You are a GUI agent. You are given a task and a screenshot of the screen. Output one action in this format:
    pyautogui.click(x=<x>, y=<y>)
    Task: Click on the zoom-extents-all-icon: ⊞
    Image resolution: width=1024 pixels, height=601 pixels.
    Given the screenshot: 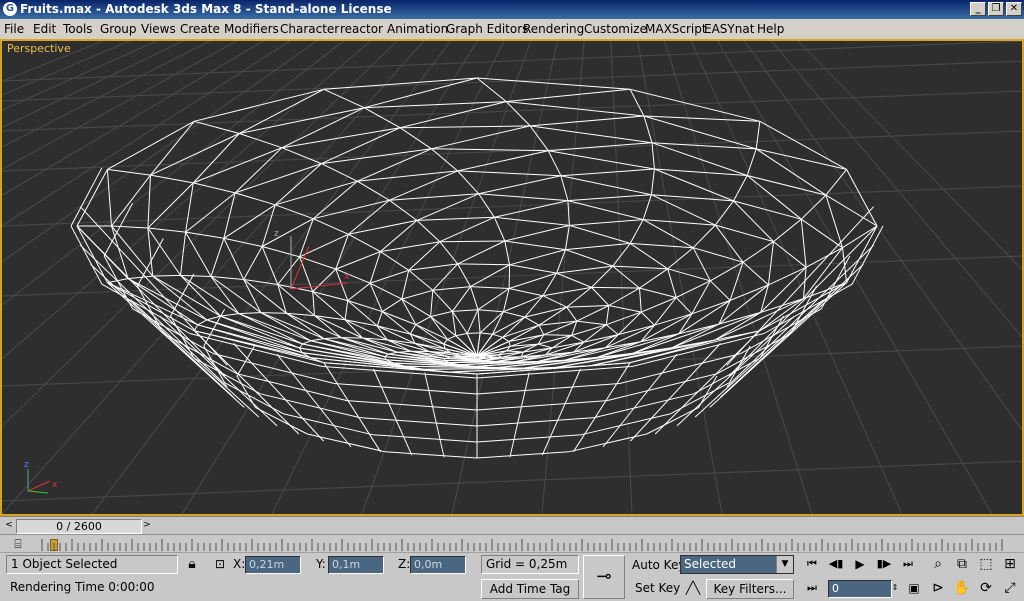 What is the action you would take?
    pyautogui.click(x=1010, y=564)
    